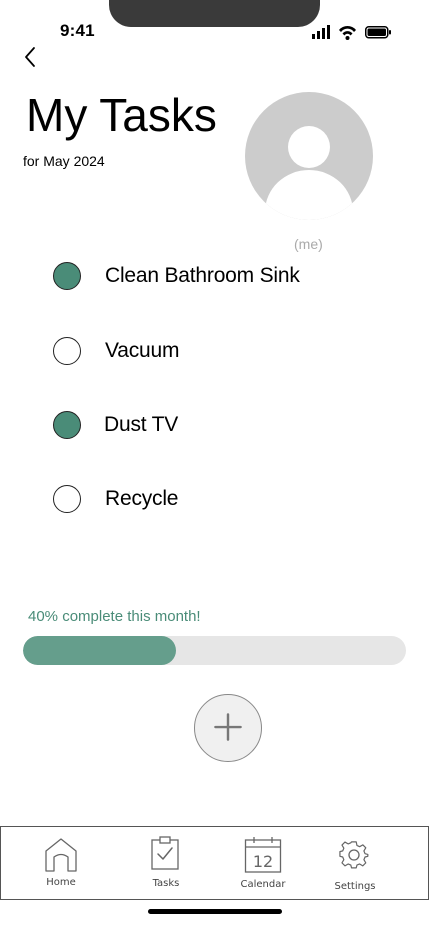 The height and width of the screenshot is (932, 430). Describe the element at coordinates (114, 616) in the screenshot. I see `progress-text: 40% complete this month!` at that location.